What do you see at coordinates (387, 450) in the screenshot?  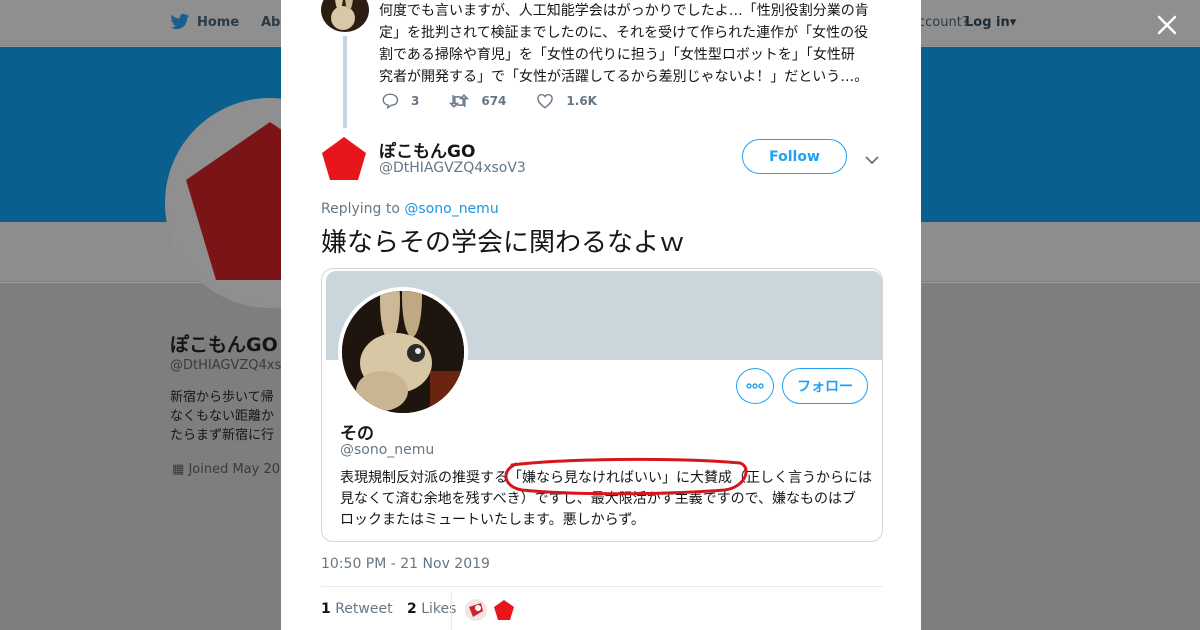 I see `card-handle: @sono_nemu` at bounding box center [387, 450].